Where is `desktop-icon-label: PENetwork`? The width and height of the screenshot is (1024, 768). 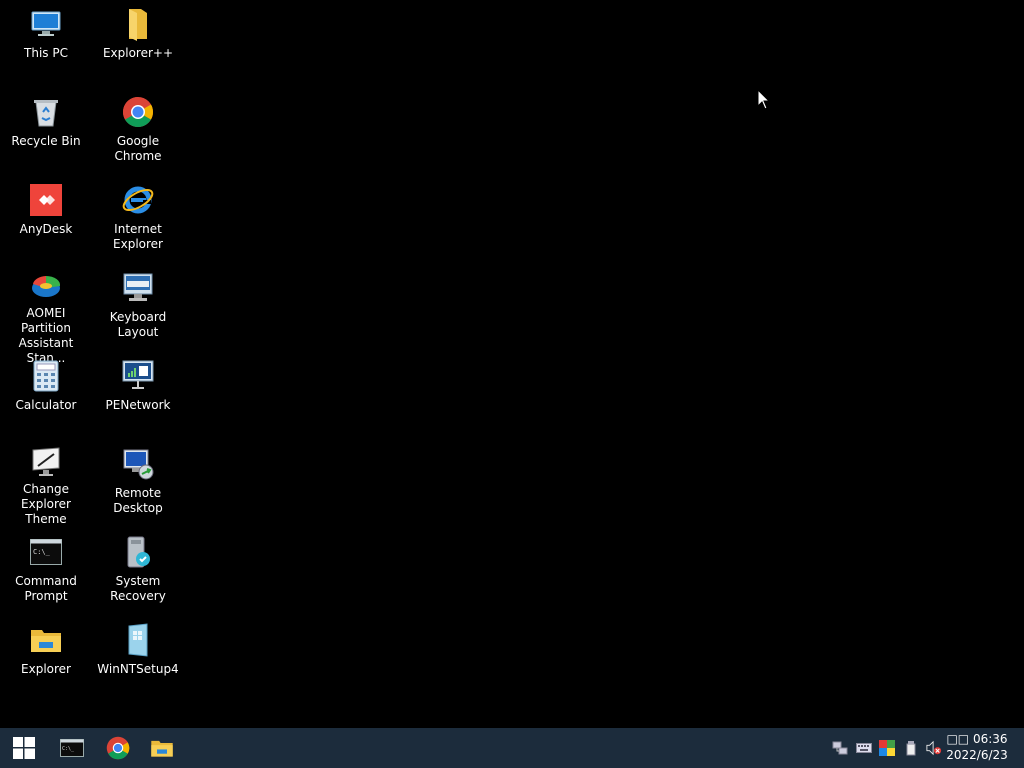
desktop-icon-label: PENetwork is located at coordinates (138, 405).